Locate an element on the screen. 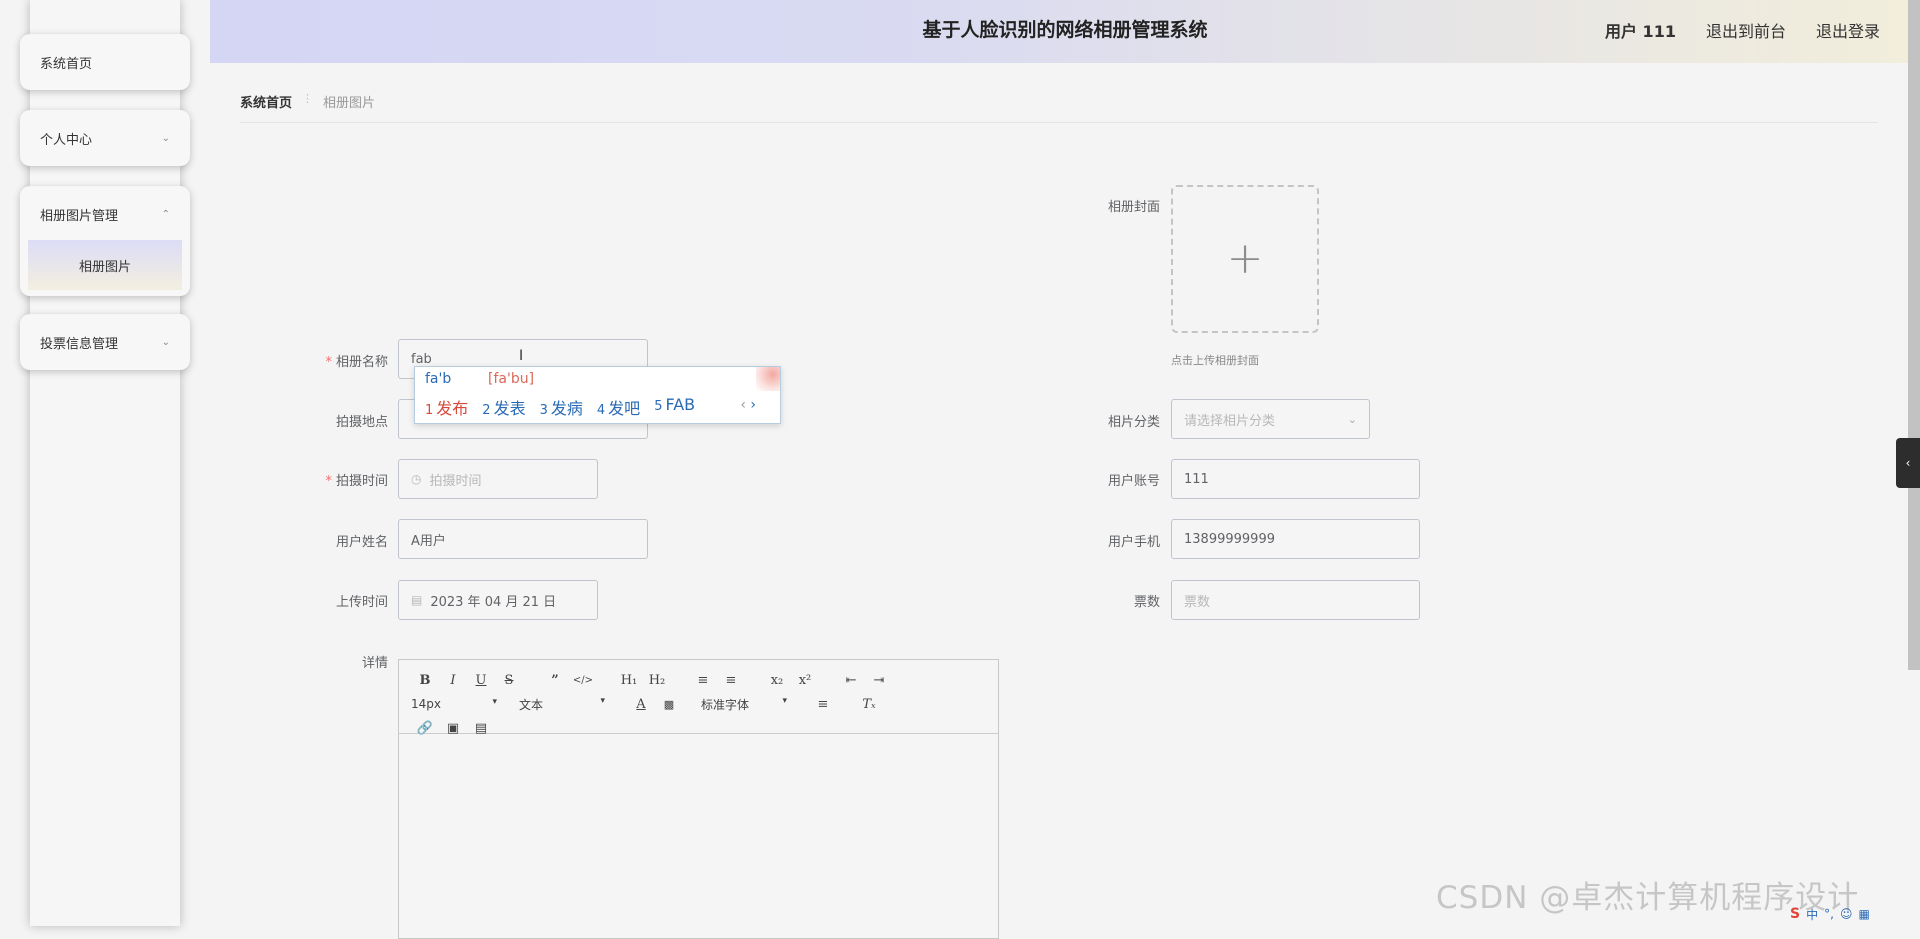 The width and height of the screenshot is (1920, 939). category-select: 请选择相片分类 ⌄ is located at coordinates (1270, 419).